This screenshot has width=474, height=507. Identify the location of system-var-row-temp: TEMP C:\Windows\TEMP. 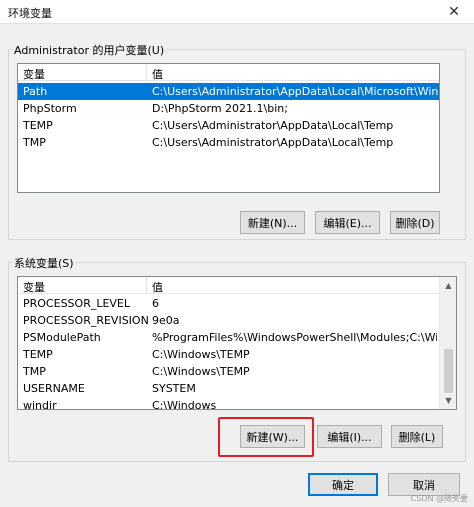
(237, 354).